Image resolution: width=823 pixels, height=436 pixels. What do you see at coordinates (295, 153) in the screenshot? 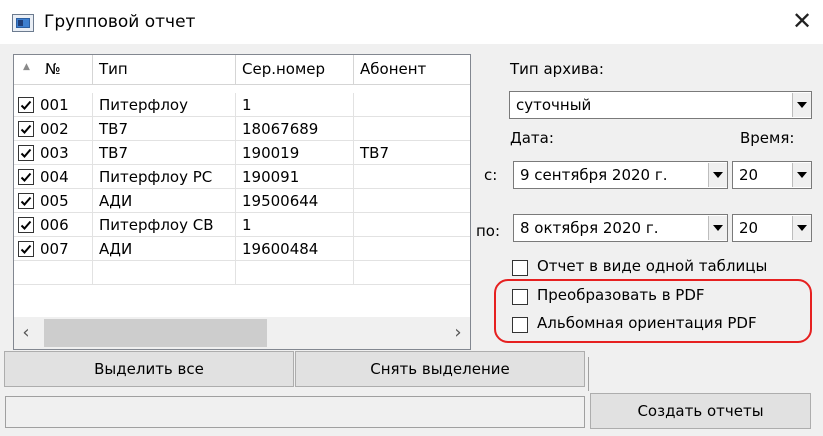
I see `cell-serial: 190019` at bounding box center [295, 153].